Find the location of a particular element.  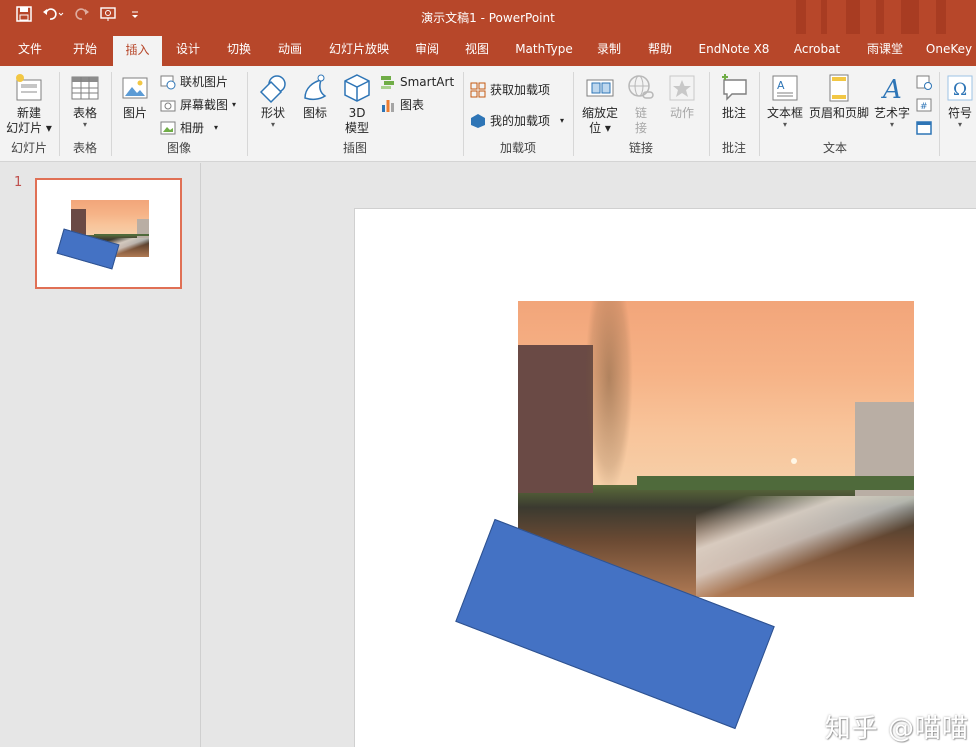

header-footer-icon is located at coordinates (839, 88).